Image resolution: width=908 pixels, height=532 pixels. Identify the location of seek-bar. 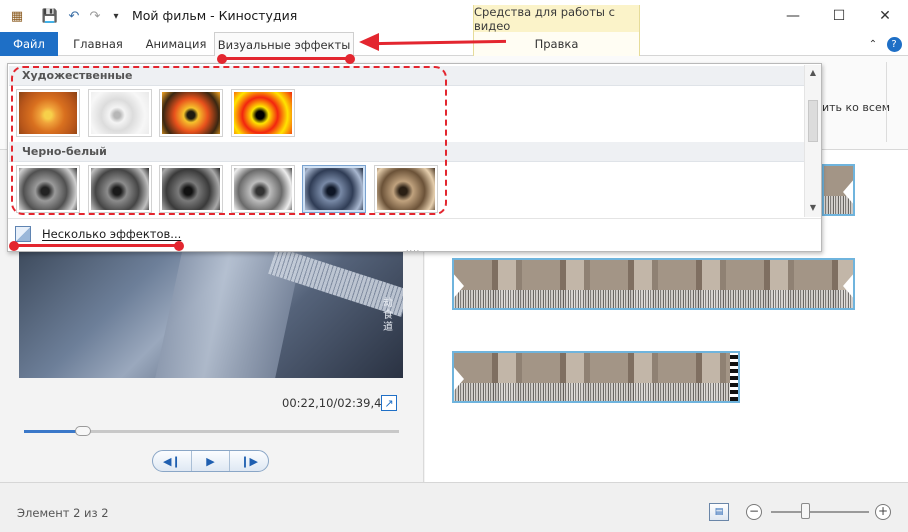
(211, 431).